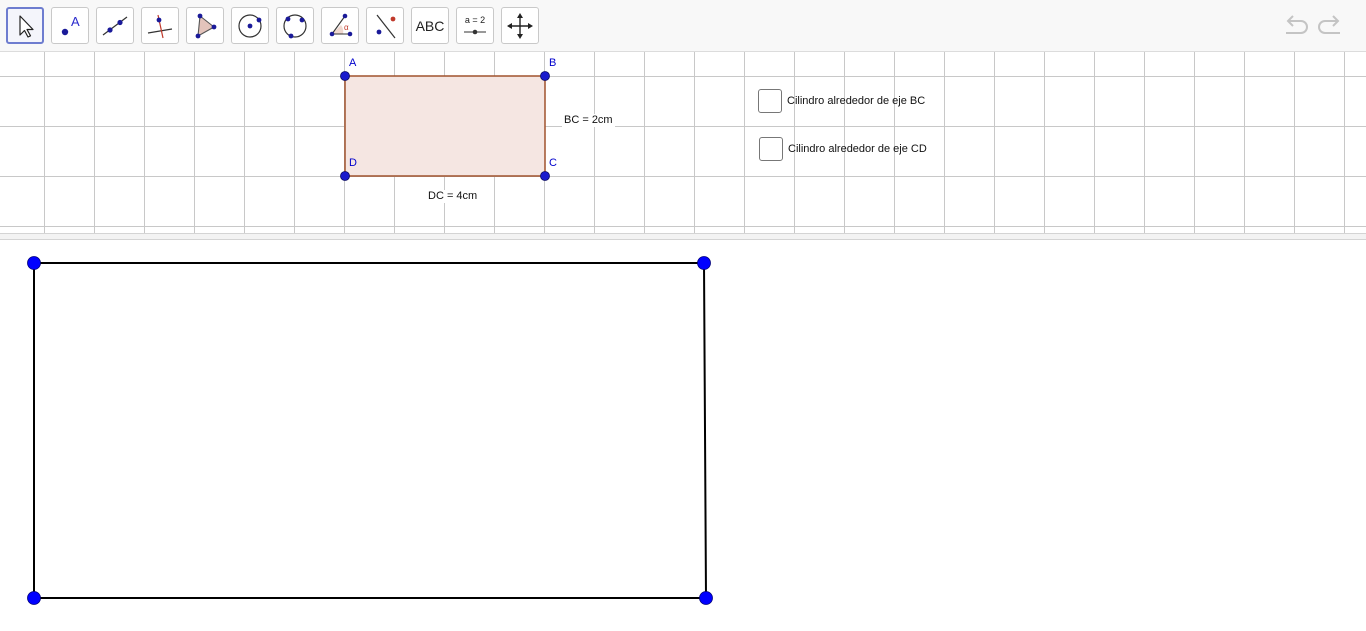 This screenshot has height=631, width=1366. I want to click on line-through-points-icon, so click(115, 25).